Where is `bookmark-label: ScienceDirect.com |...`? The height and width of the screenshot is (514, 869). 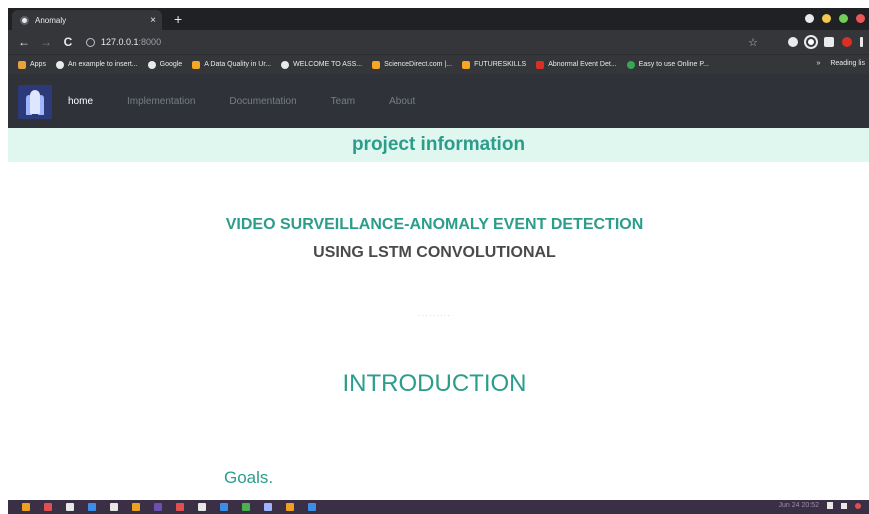
bookmark-label: ScienceDirect.com |... is located at coordinates (418, 64).